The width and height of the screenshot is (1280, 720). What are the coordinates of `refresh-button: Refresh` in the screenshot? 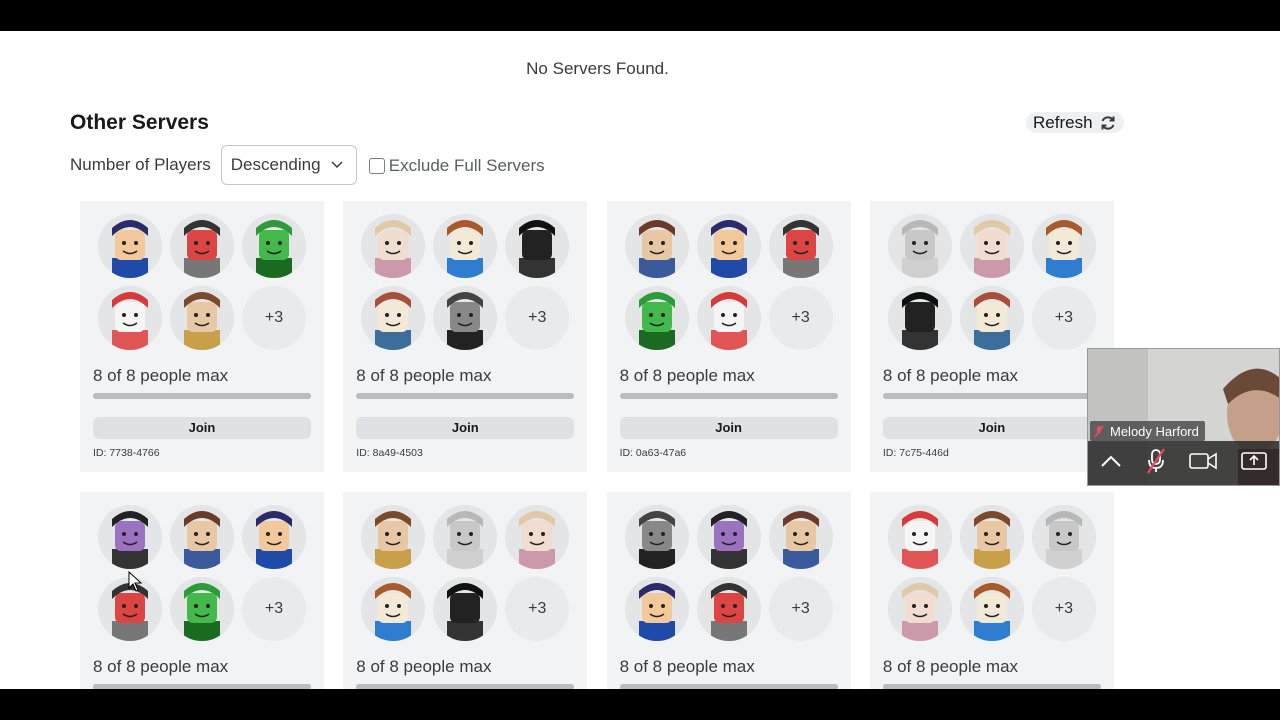 It's located at (1075, 122).